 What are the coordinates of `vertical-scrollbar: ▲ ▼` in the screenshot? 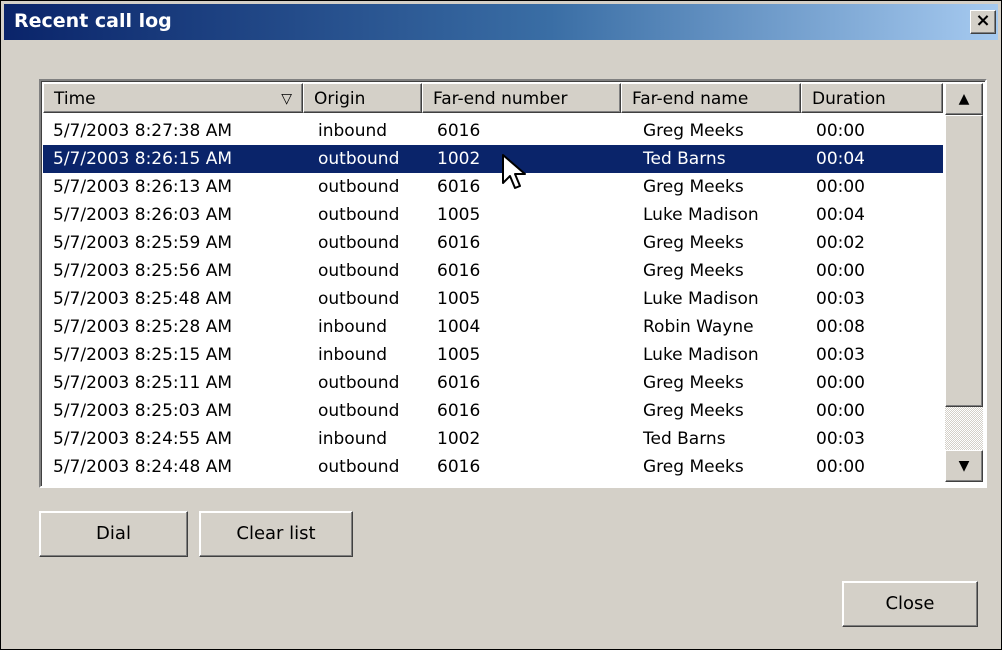 It's located at (964, 282).